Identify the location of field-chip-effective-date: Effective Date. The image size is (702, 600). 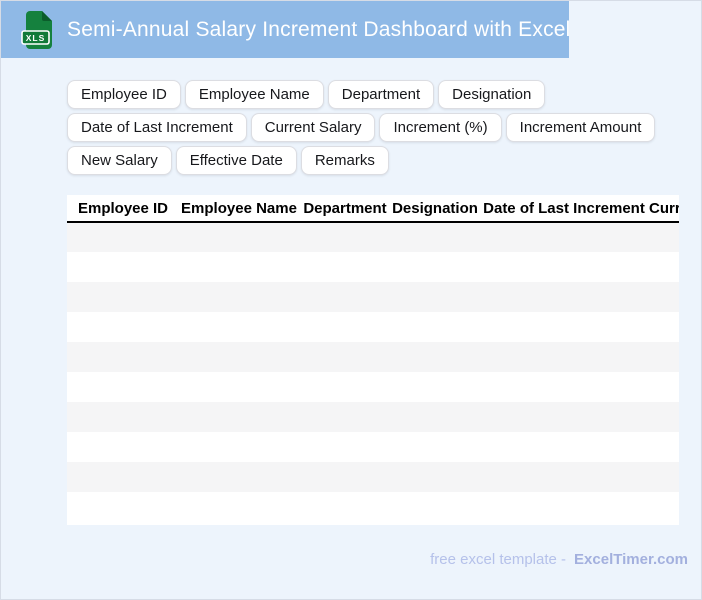
(236, 160).